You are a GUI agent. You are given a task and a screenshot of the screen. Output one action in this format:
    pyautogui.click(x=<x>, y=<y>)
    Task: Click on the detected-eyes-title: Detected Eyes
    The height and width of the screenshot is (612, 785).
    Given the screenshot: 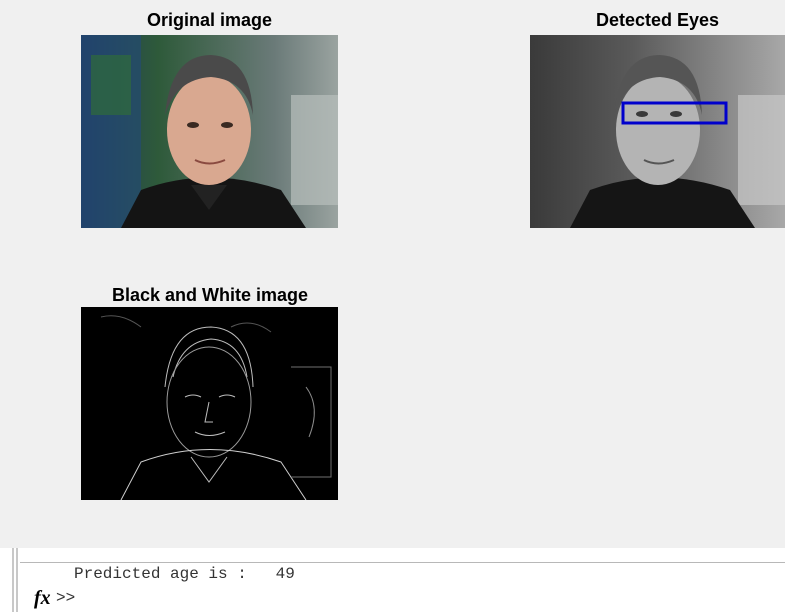 What is the action you would take?
    pyautogui.click(x=657, y=20)
    